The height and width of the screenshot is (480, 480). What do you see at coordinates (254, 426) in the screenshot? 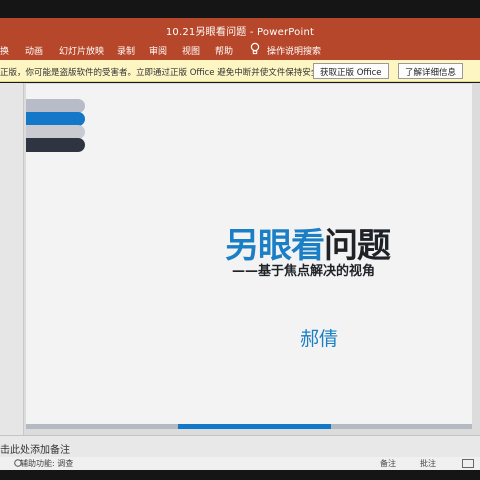
I see `slide-progress-fill` at bounding box center [254, 426].